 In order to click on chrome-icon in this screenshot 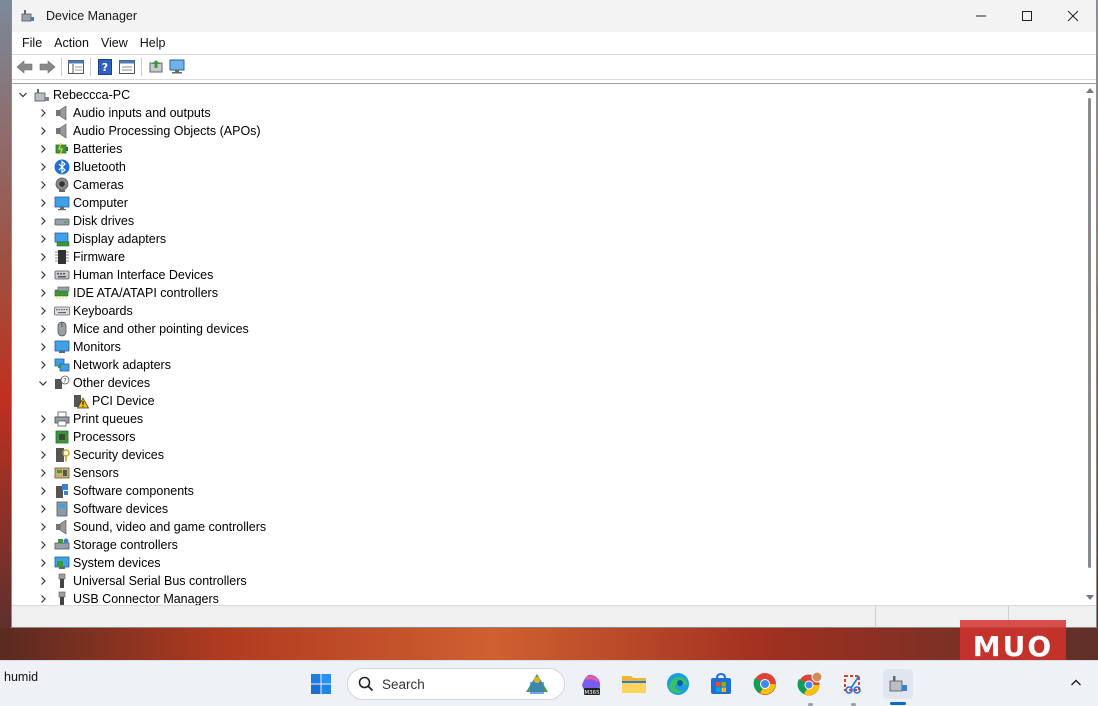, I will do `click(765, 684)`.